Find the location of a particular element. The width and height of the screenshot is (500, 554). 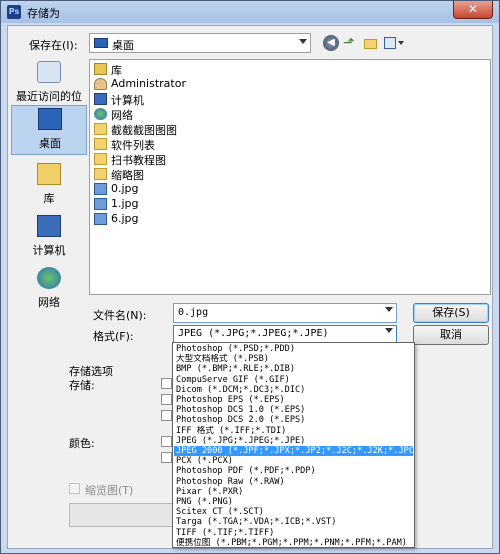

library-icon is located at coordinates (100, 69).